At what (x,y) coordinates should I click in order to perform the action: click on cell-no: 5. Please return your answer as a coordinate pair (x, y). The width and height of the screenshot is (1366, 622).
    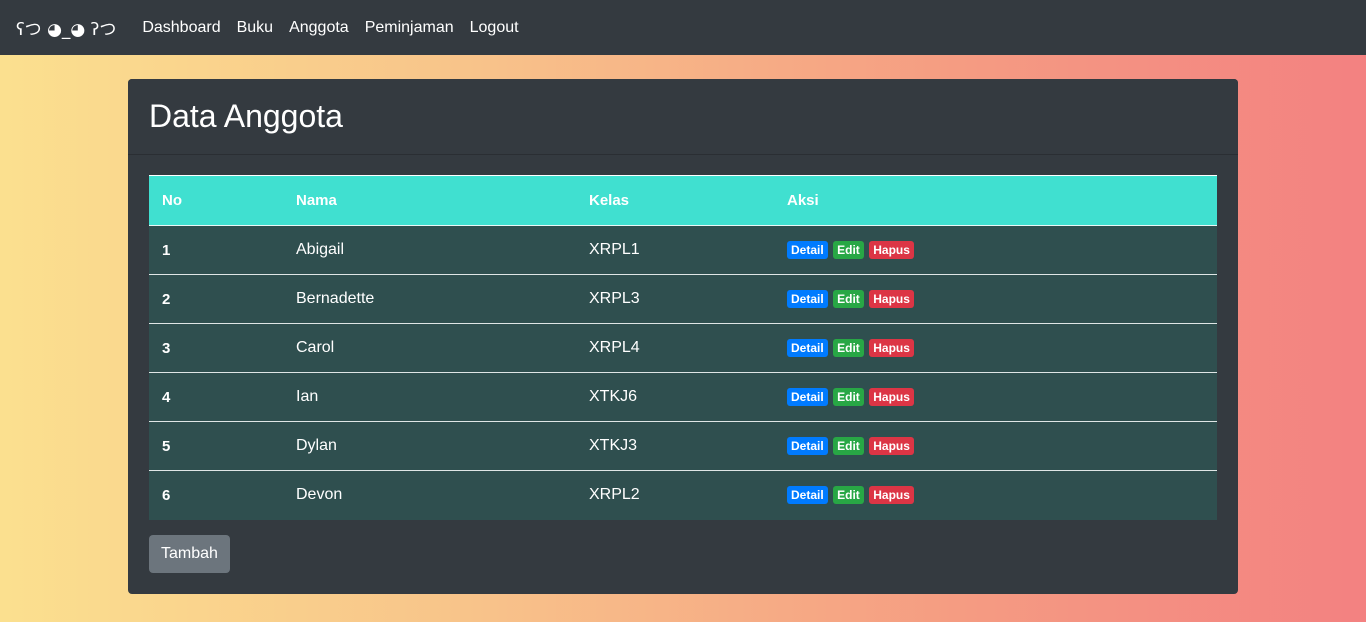
    Looking at the image, I should click on (216, 446).